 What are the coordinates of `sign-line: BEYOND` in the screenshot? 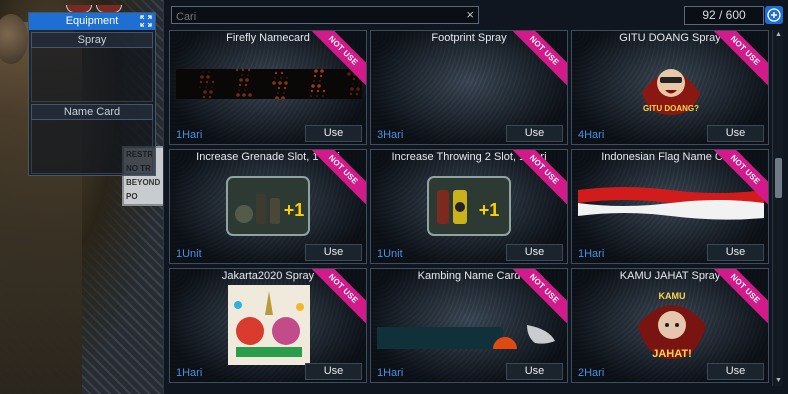 It's located at (143, 182).